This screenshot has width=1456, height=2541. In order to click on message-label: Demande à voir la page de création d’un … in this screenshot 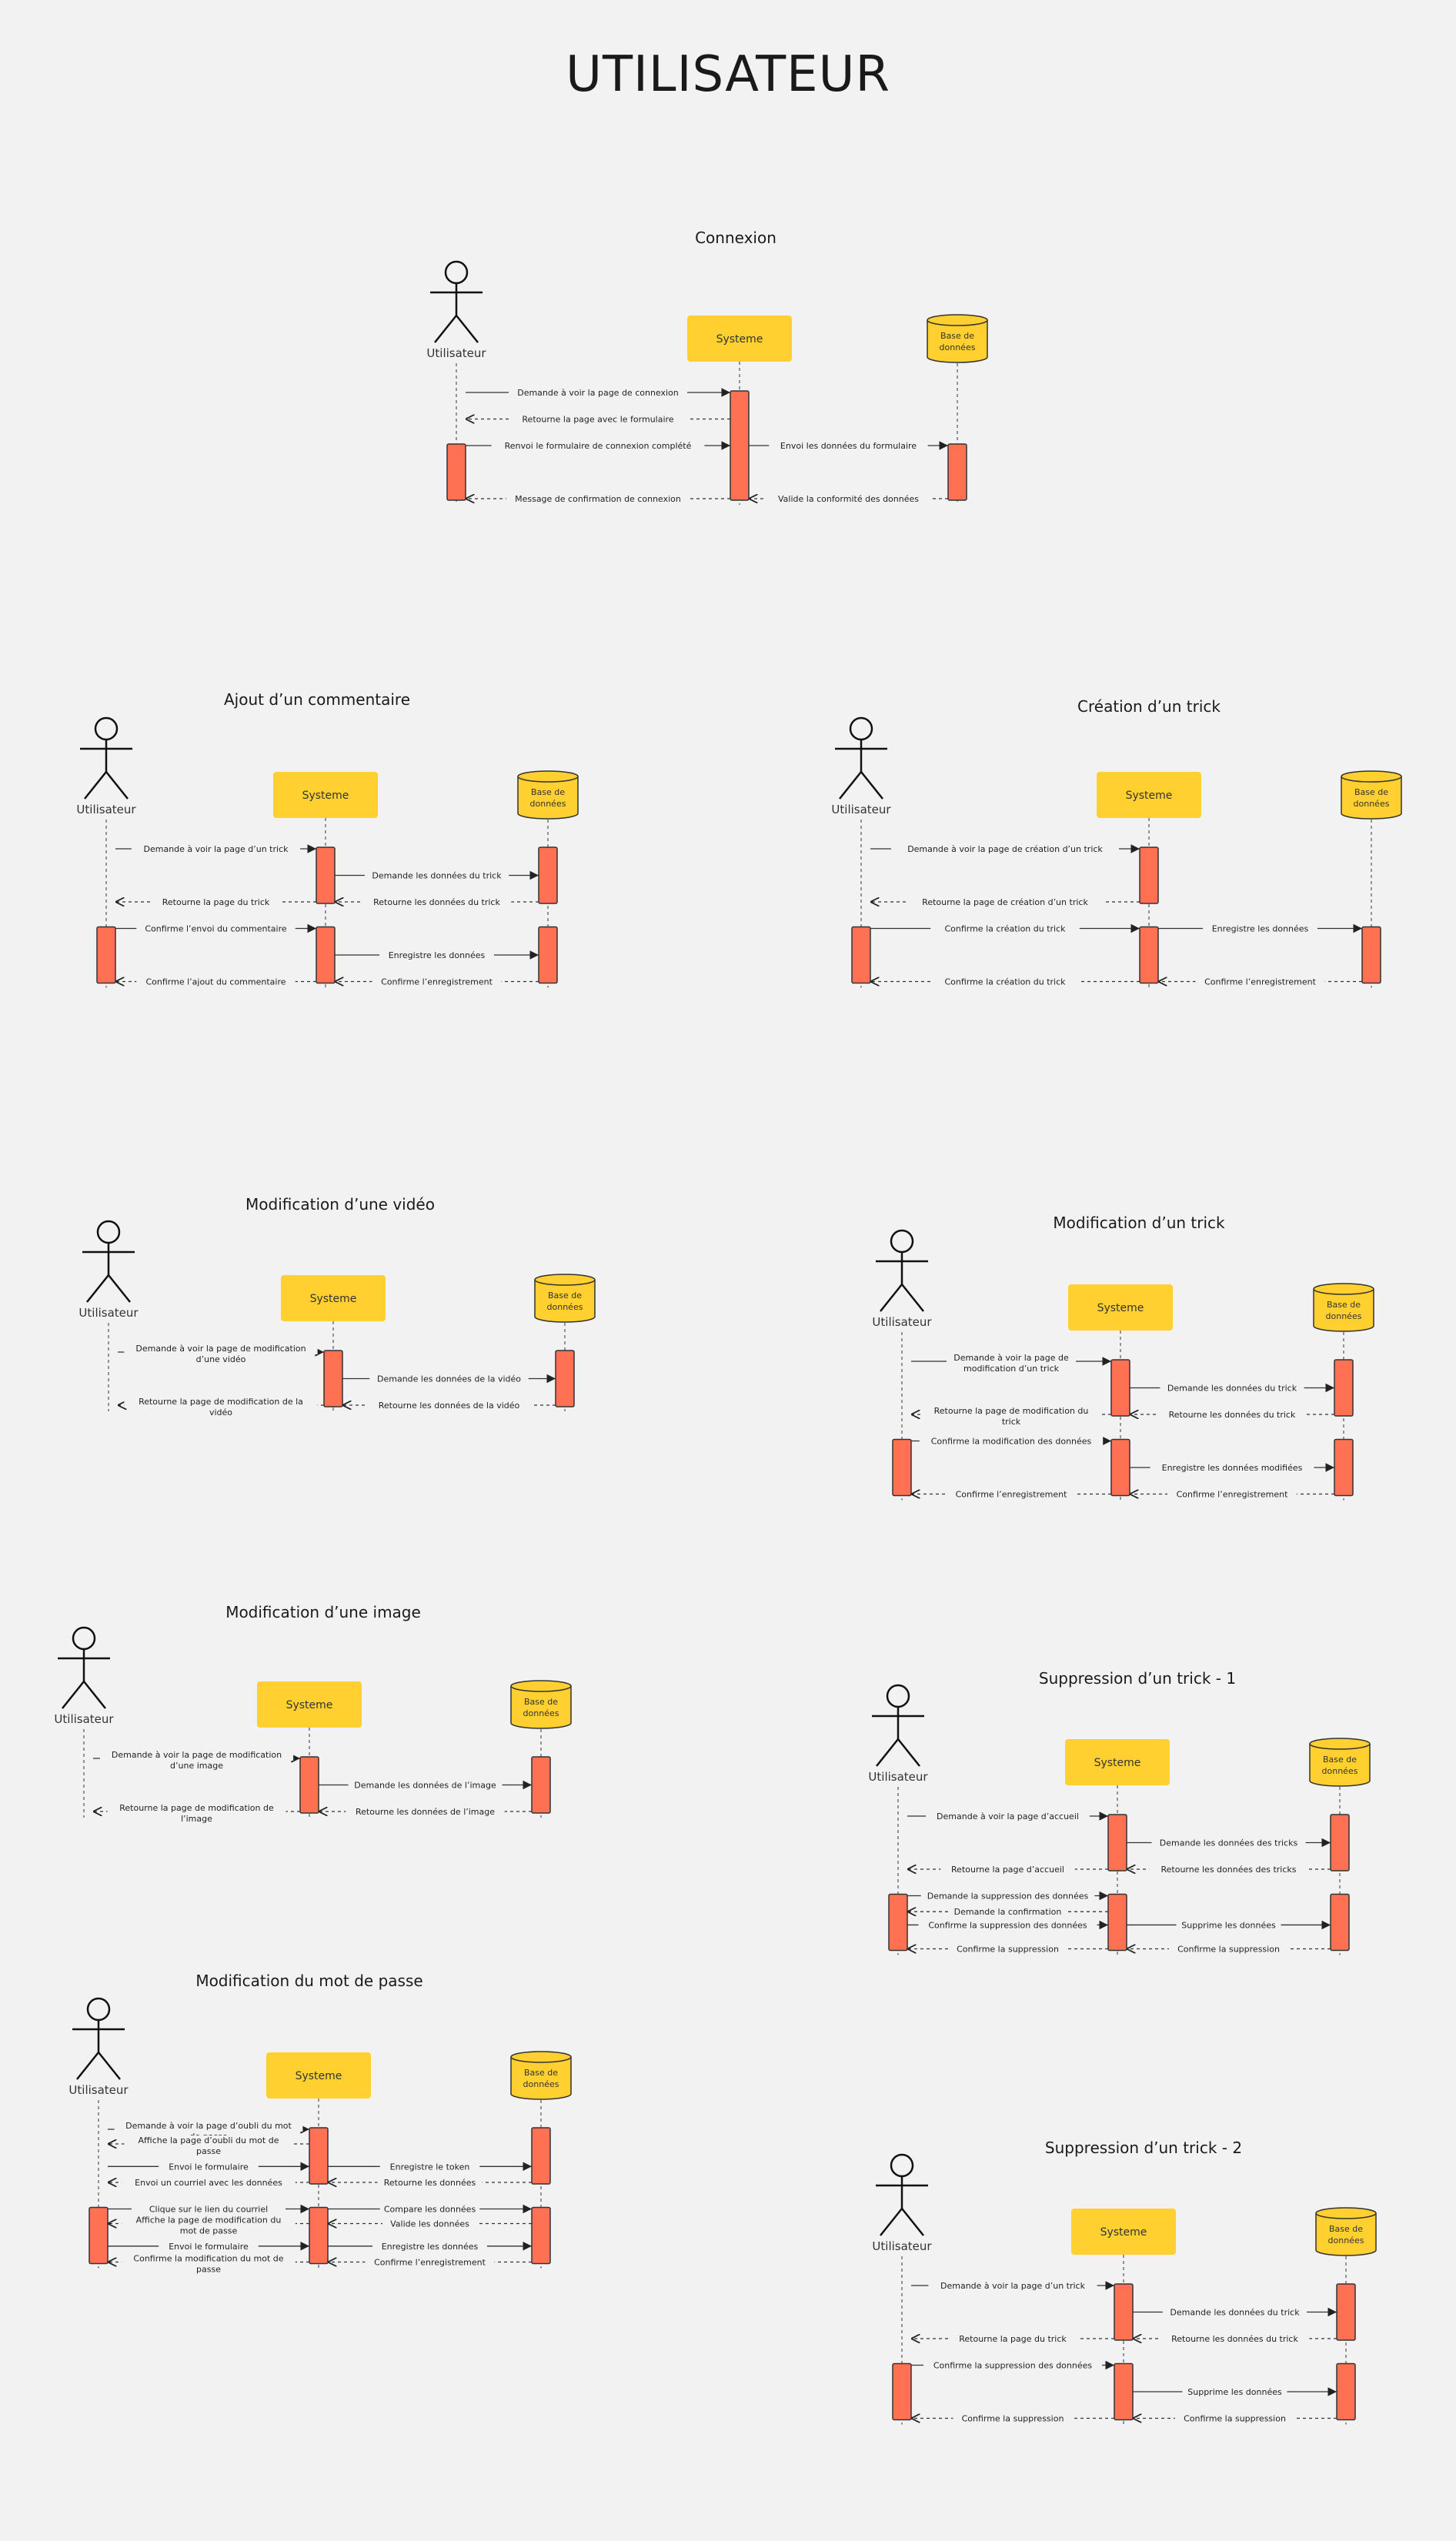, I will do `click(1005, 848)`.